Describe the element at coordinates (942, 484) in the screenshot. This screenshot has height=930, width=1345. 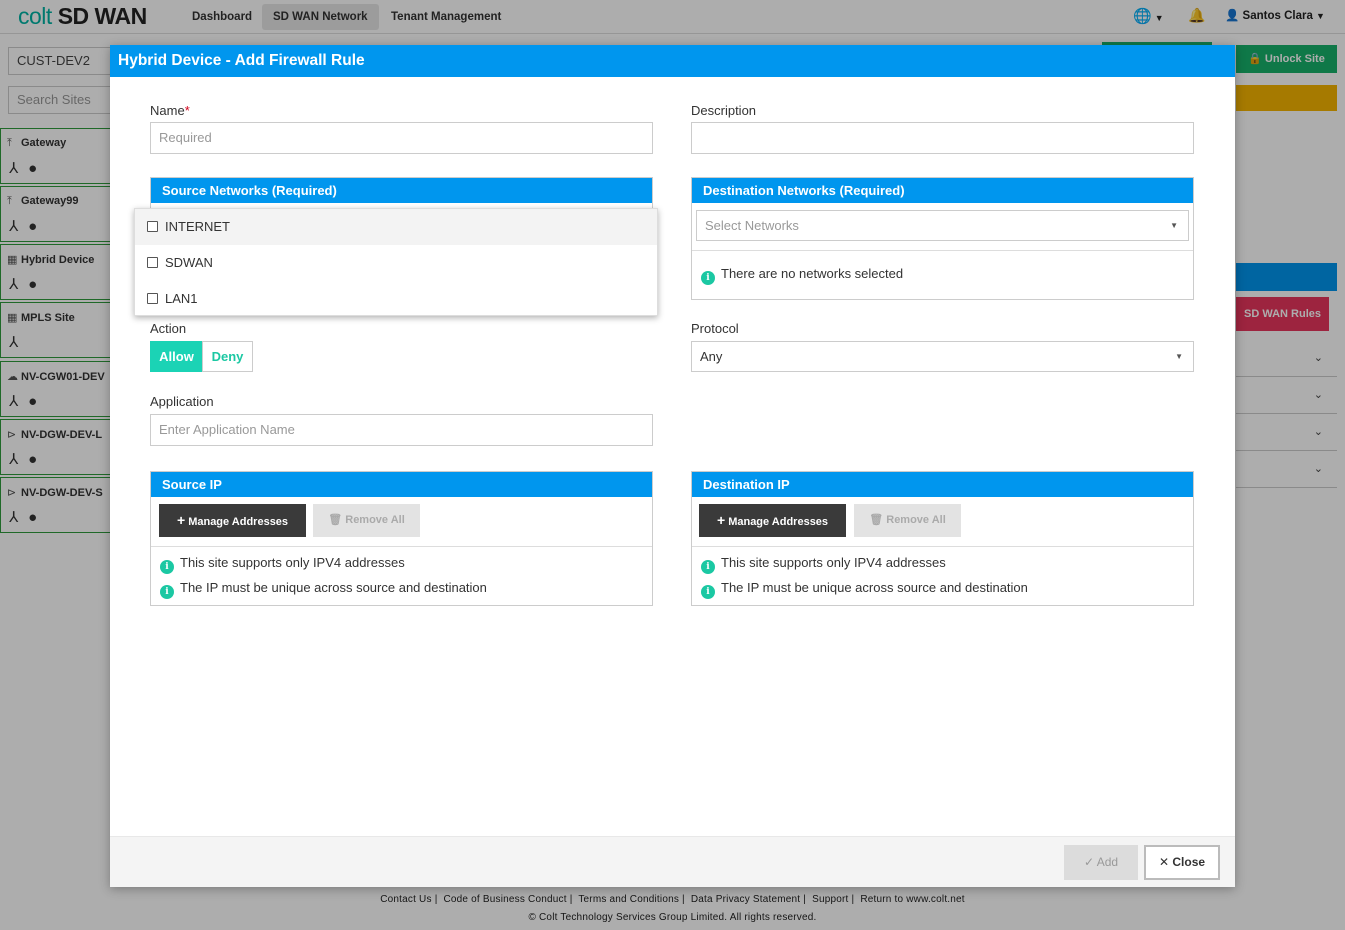
I see `destination-ip-title: Destination IP` at that location.